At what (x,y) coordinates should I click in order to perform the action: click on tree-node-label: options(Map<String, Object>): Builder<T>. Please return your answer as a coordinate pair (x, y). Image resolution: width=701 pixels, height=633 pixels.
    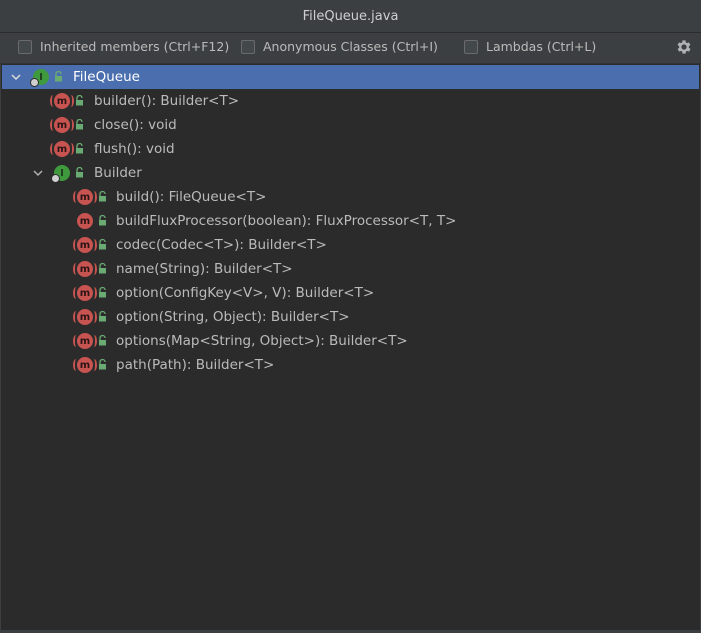
    Looking at the image, I should click on (262, 341).